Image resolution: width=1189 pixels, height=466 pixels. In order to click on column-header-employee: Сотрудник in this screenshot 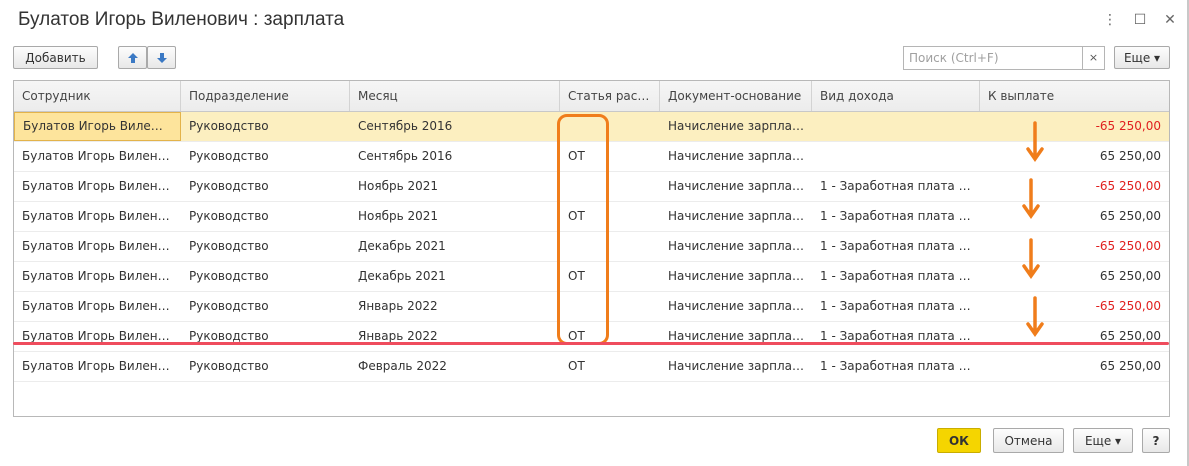, I will do `click(97, 96)`.